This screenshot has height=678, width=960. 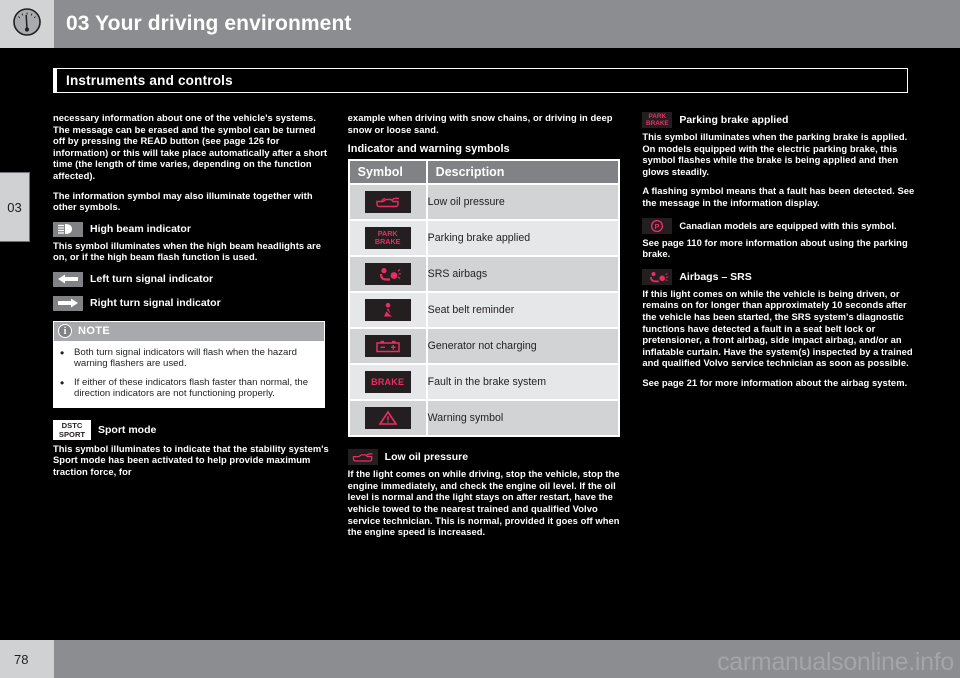 I want to click on right-arrow-icon, so click(x=68, y=303).